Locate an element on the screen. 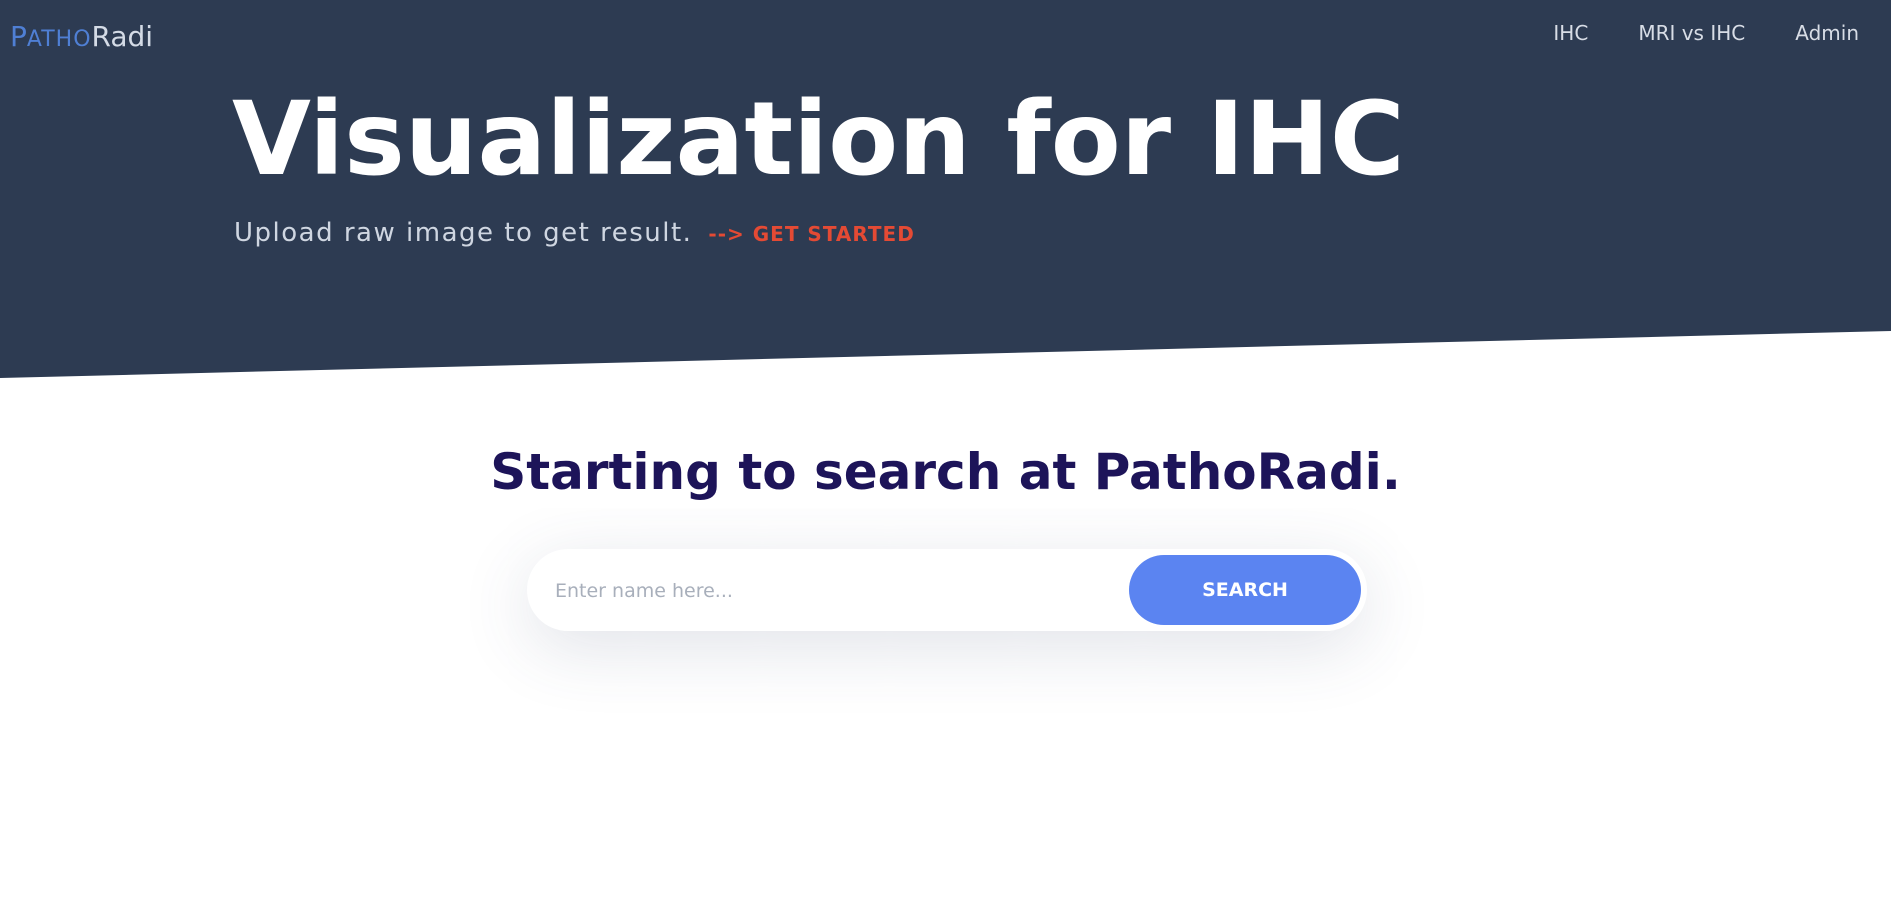 This screenshot has width=1891, height=897. hero-subtitle: Upload raw image to get result. is located at coordinates (463, 233).